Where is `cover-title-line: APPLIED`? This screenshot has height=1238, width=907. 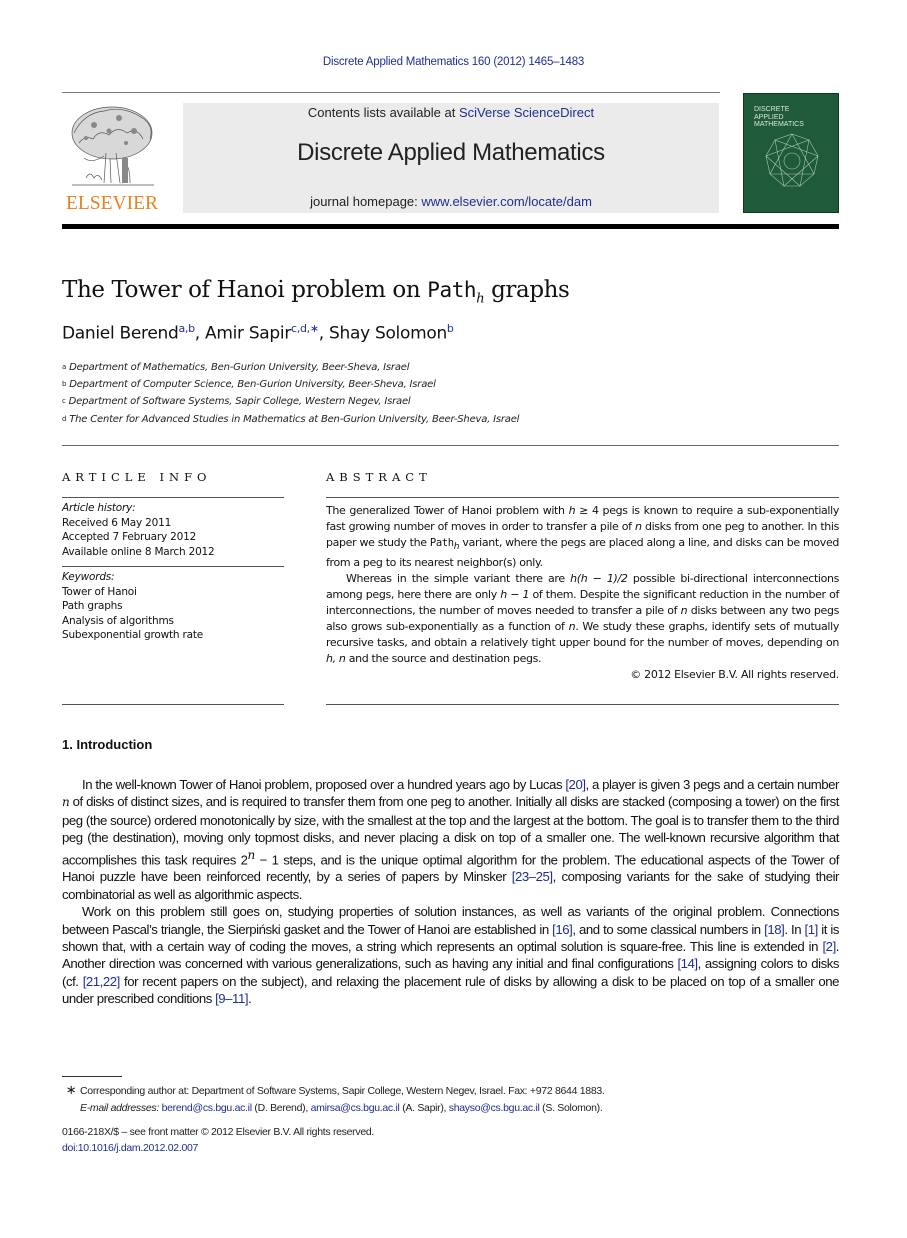
cover-title-line: APPLIED is located at coordinates (769, 117).